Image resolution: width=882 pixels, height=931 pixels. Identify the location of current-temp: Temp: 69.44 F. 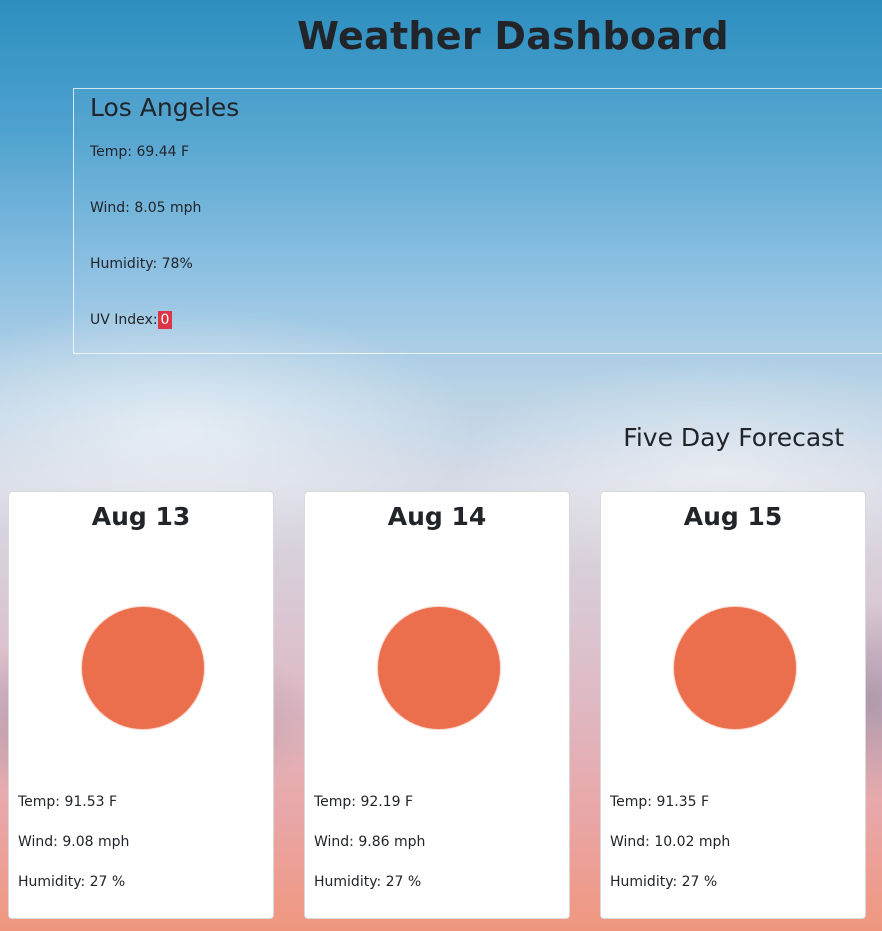
(140, 152).